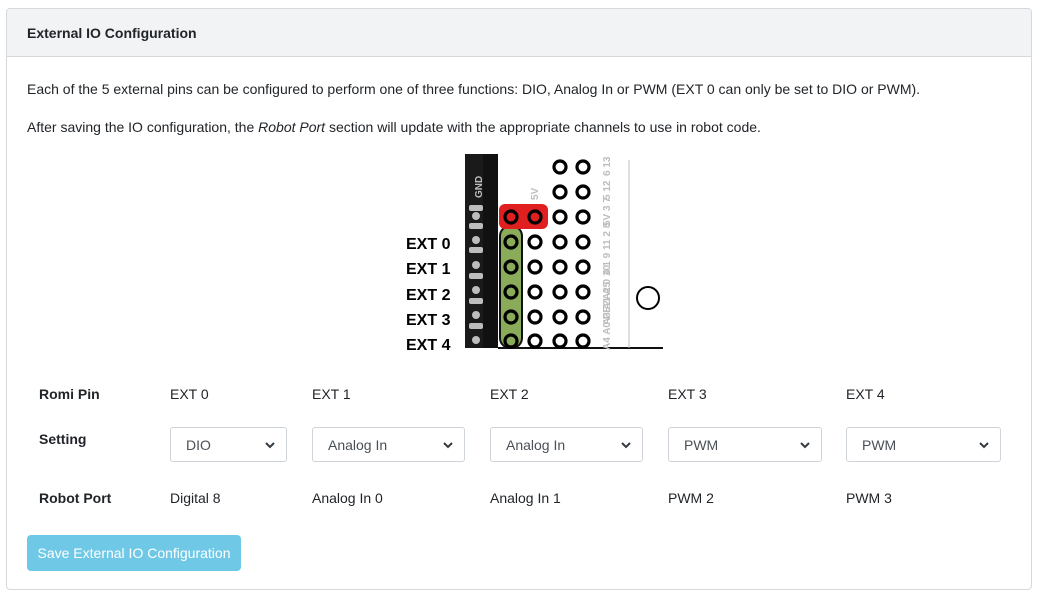 Image resolution: width=1040 pixels, height=599 pixels. I want to click on card-title: External IO Configuration, so click(112, 32).